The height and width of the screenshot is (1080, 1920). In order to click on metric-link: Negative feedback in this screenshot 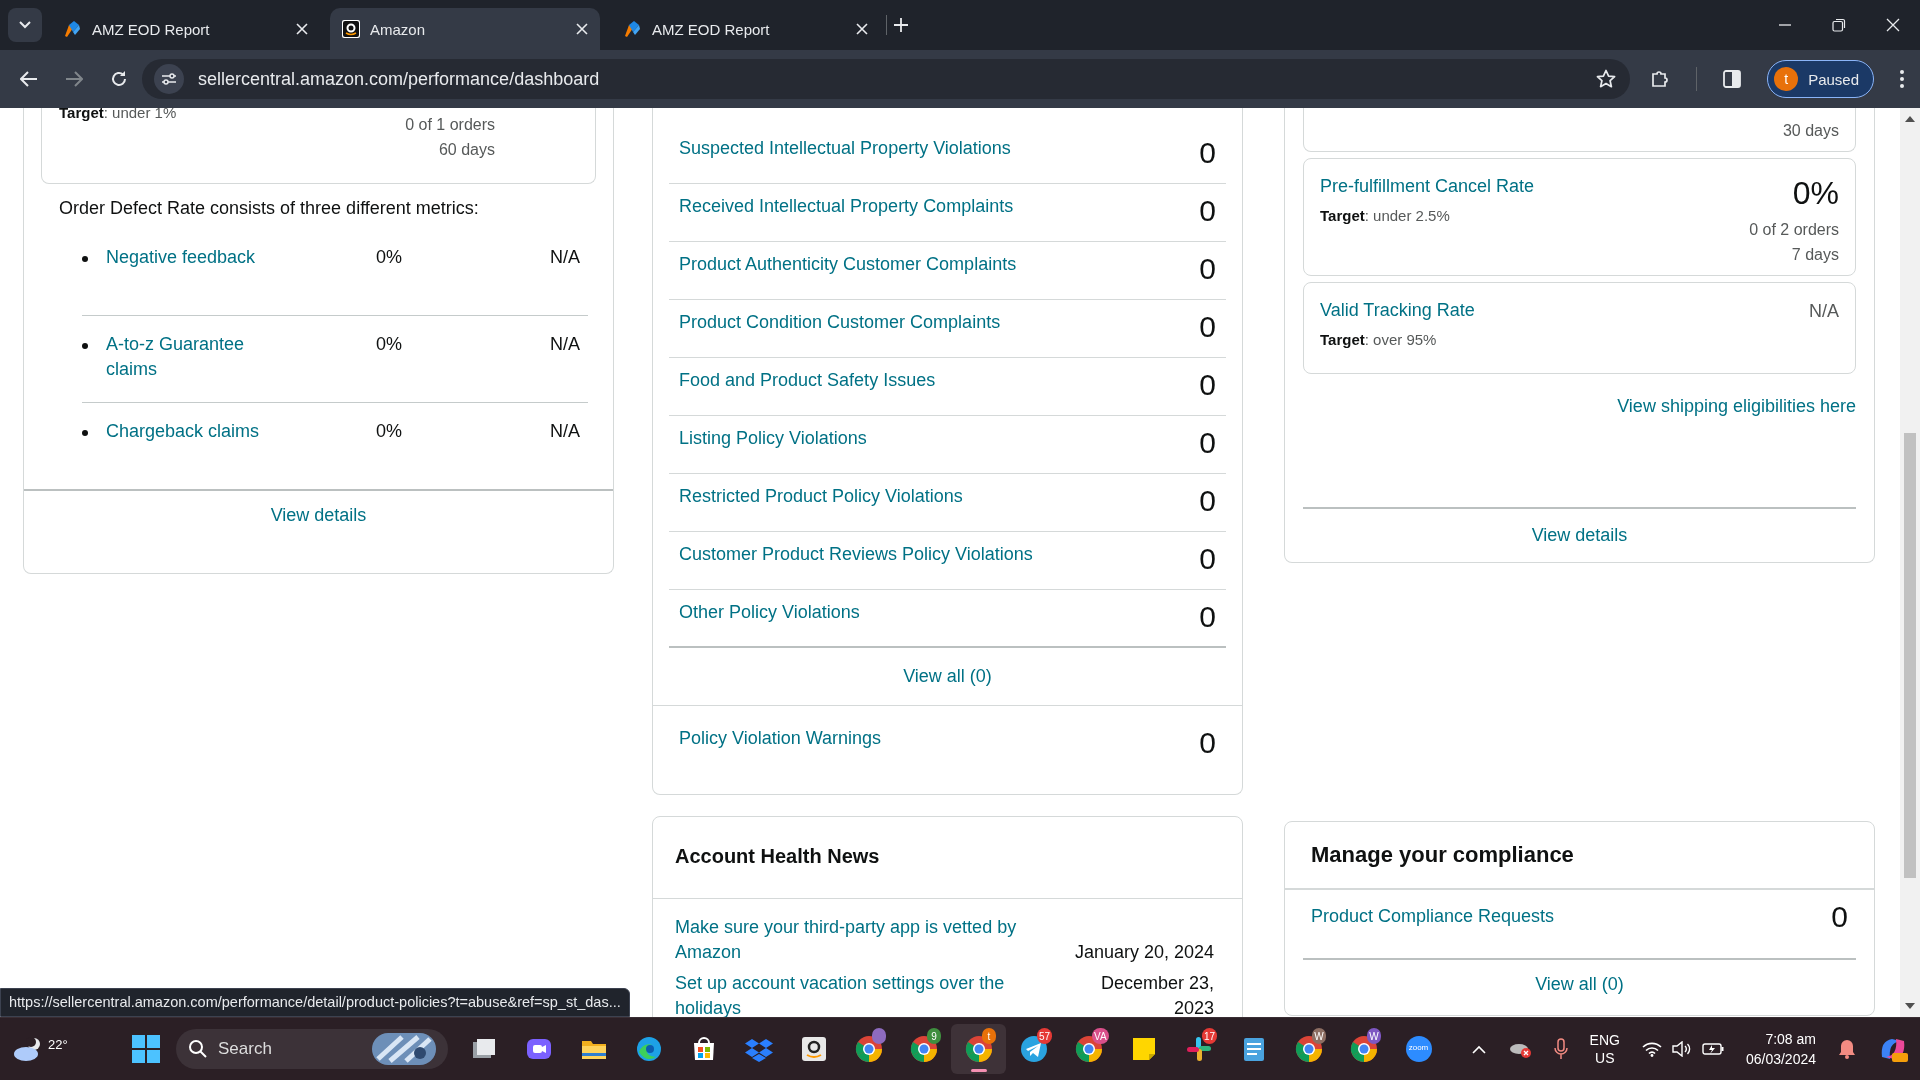, I will do `click(191, 257)`.